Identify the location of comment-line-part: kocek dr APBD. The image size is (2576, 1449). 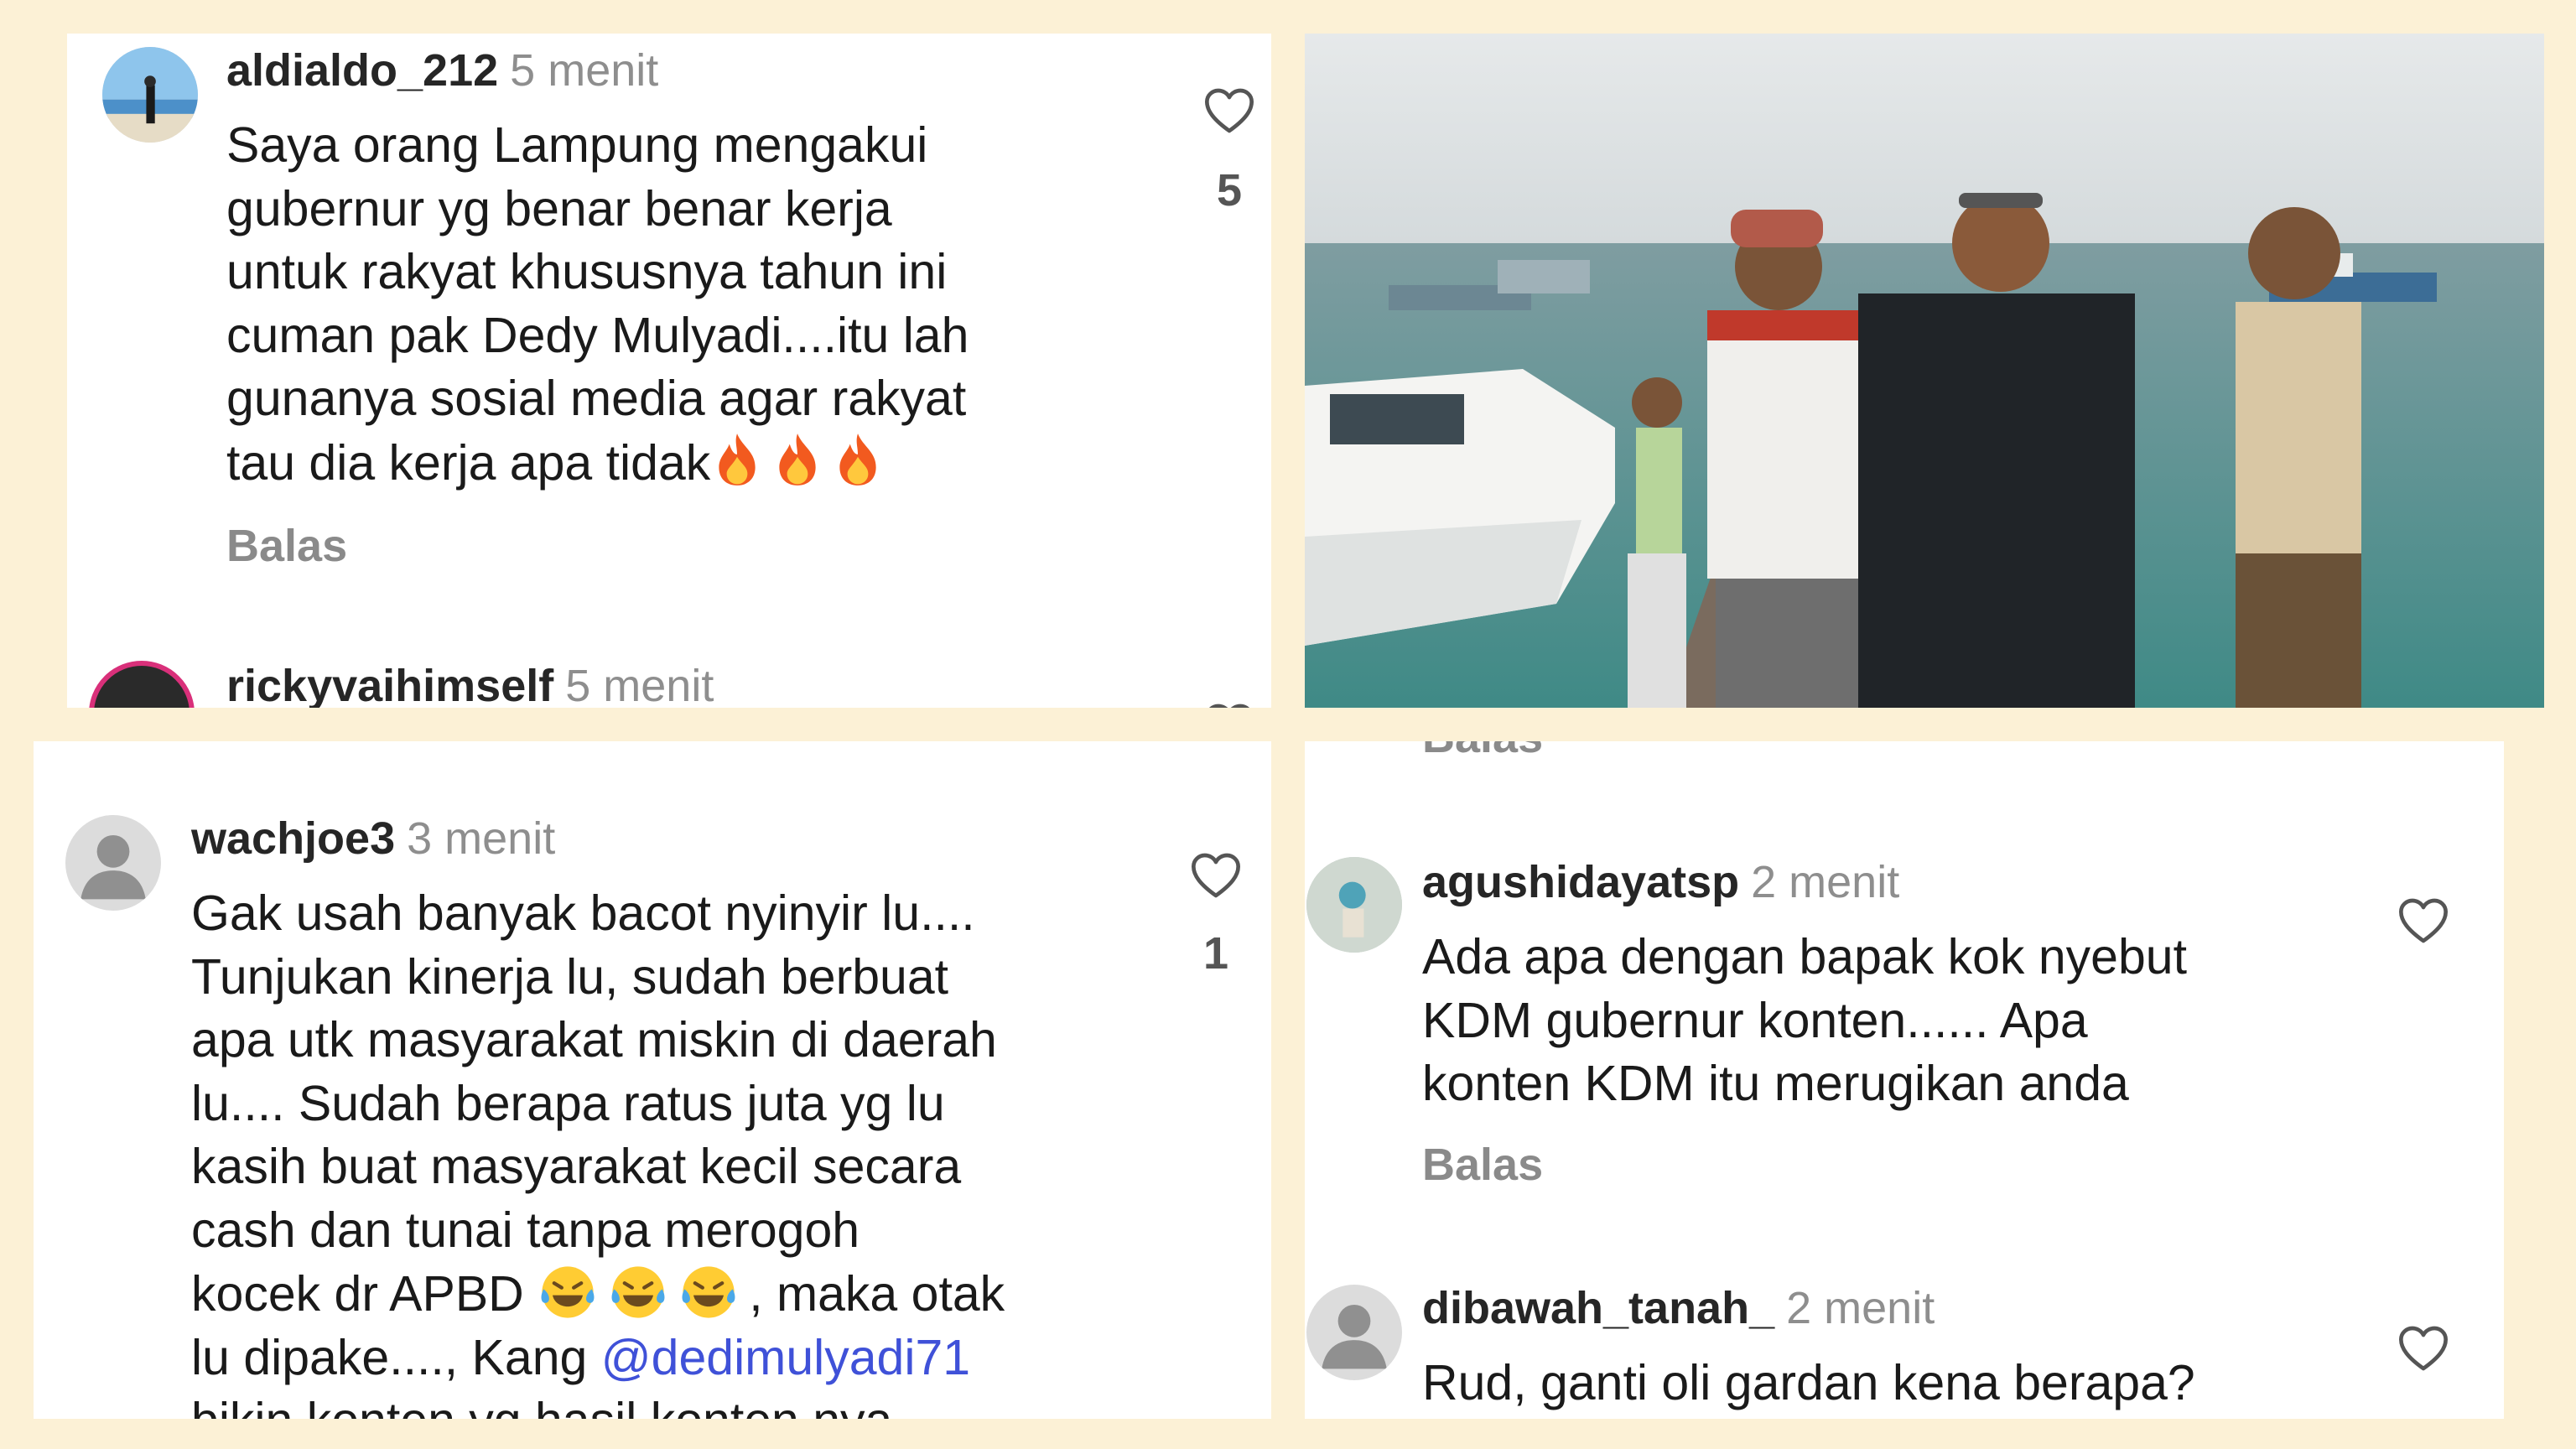
(357, 1294).